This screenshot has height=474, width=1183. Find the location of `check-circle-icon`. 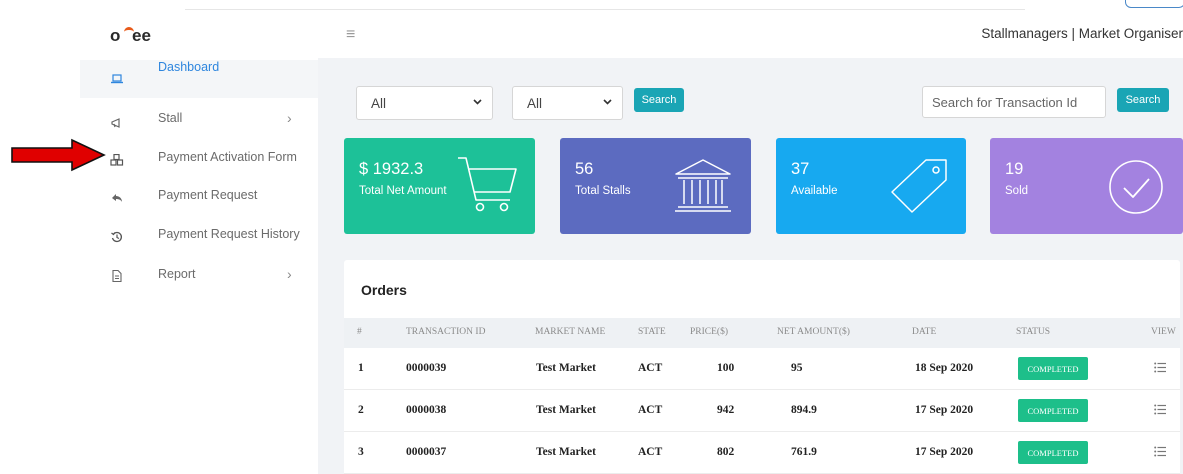

check-circle-icon is located at coordinates (1136, 187).